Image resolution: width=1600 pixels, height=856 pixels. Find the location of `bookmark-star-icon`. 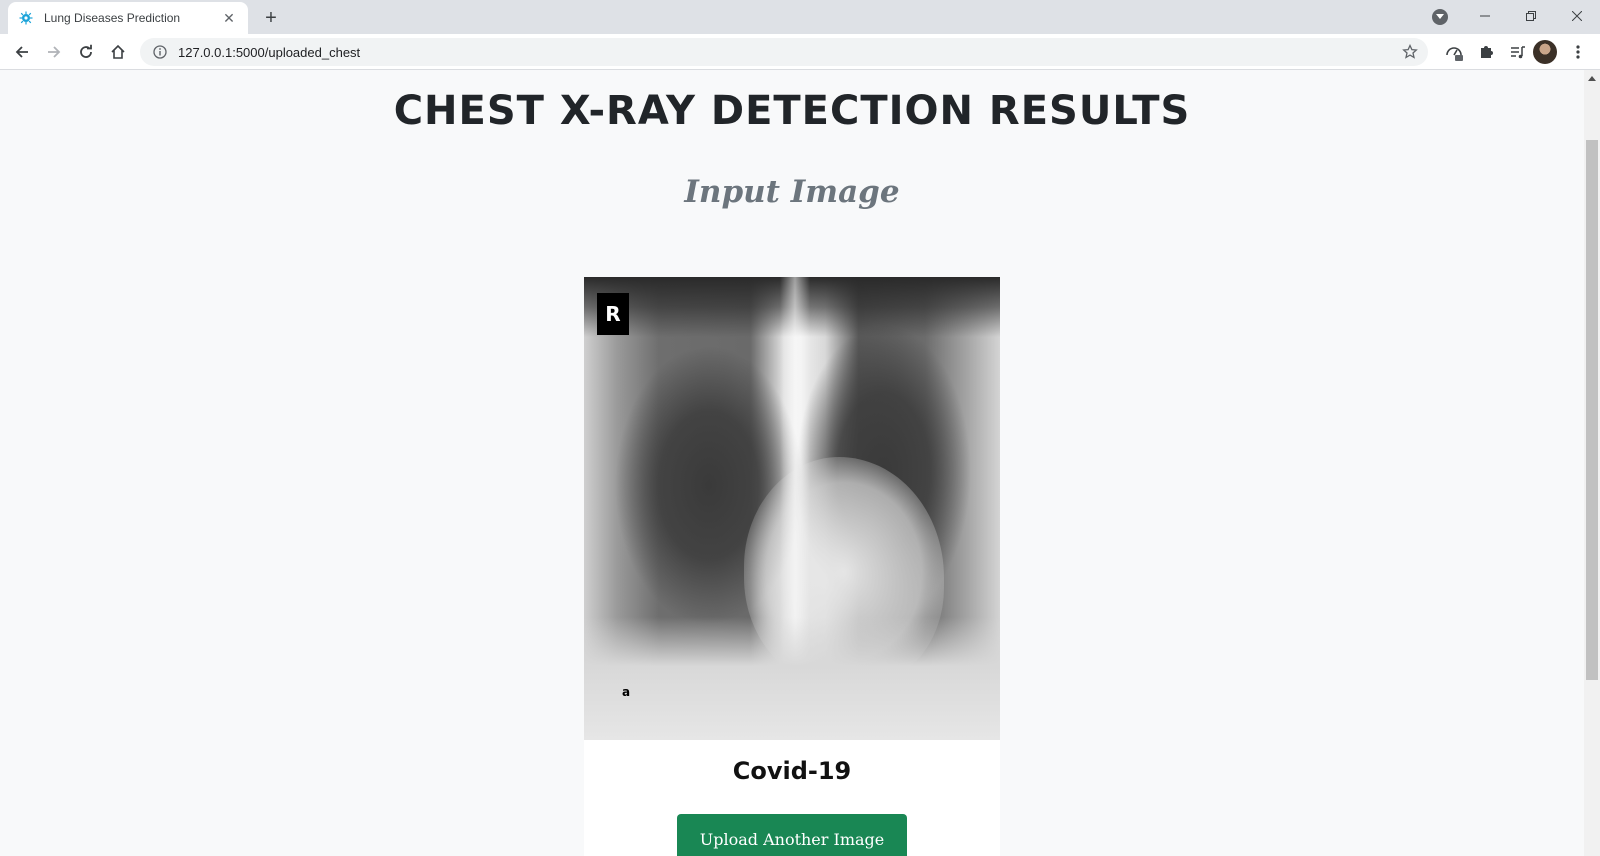

bookmark-star-icon is located at coordinates (1410, 52).